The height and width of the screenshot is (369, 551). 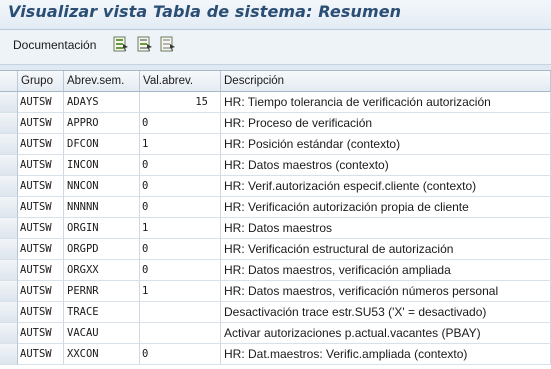 I want to click on cell-abrev: DFCON, so click(x=102, y=144).